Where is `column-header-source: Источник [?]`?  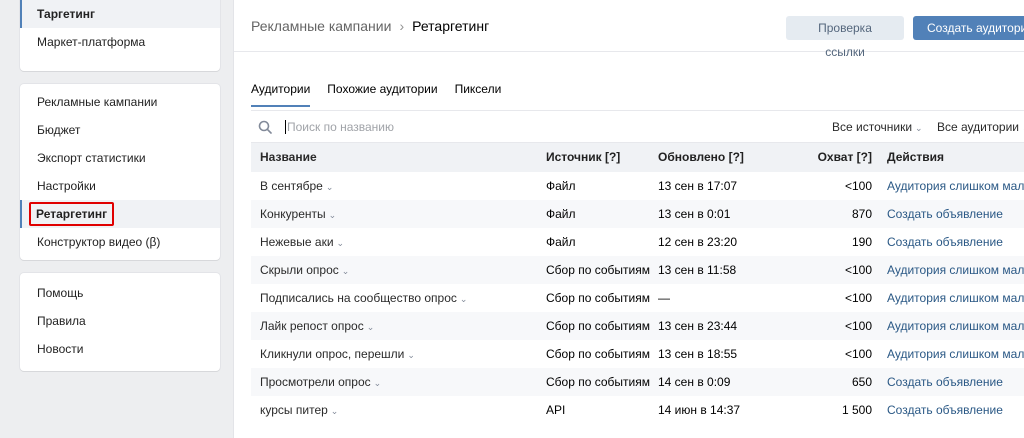 column-header-source: Источник [?] is located at coordinates (602, 157).